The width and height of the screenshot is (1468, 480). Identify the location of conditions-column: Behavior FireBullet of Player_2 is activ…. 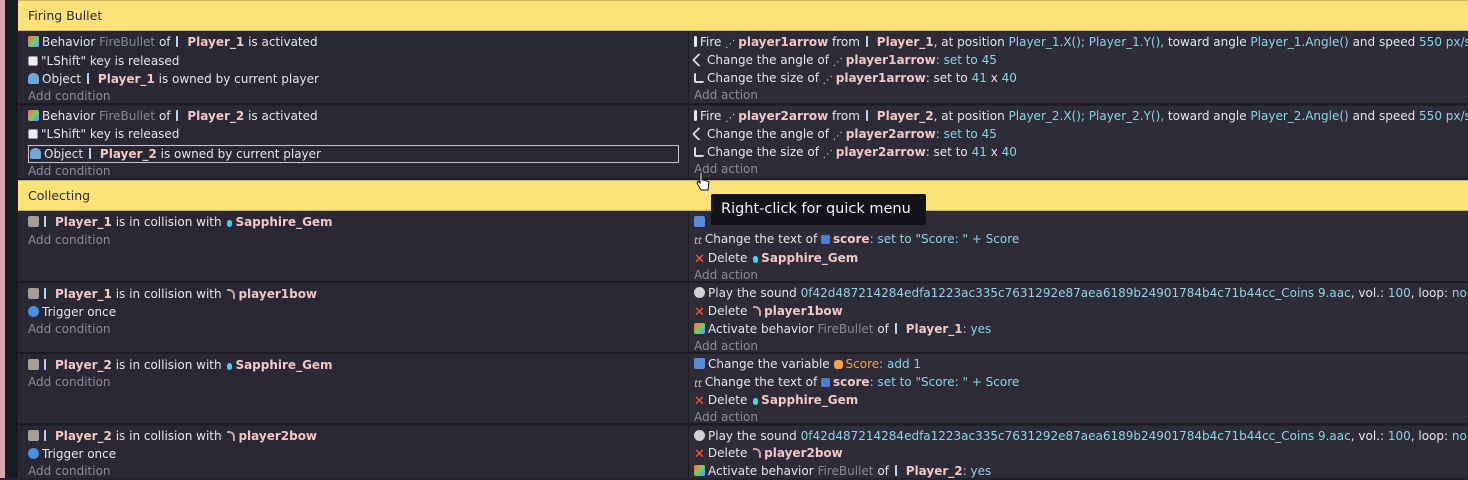
(353, 142).